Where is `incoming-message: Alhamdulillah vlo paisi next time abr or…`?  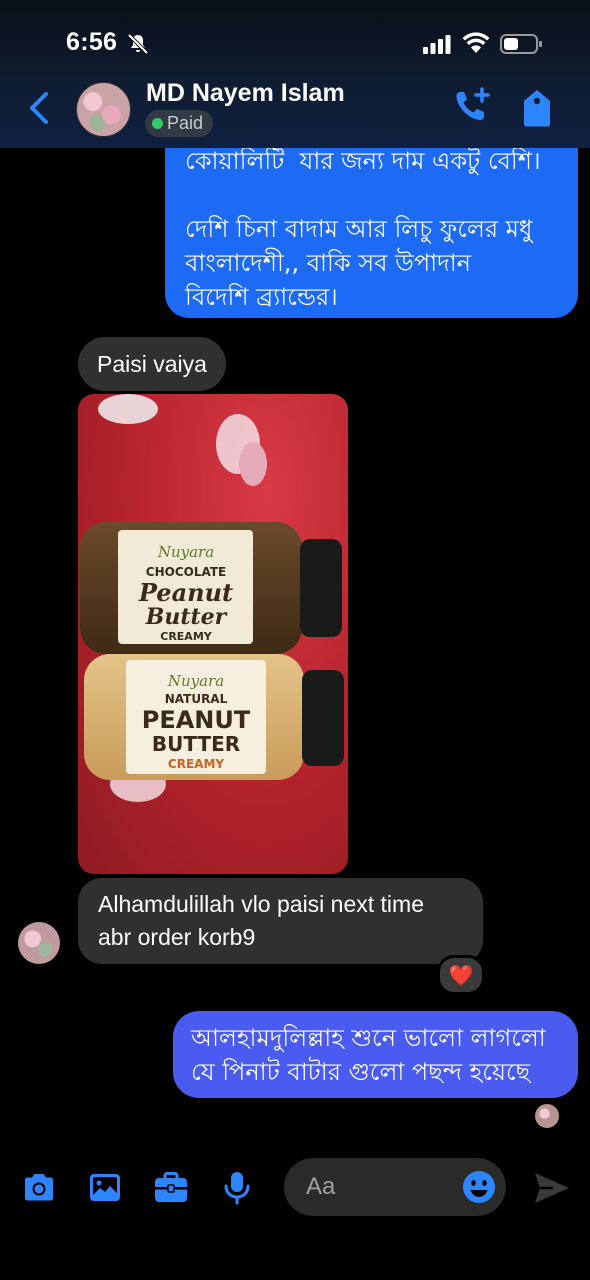 incoming-message: Alhamdulillah vlo paisi next time abr or… is located at coordinates (280, 921).